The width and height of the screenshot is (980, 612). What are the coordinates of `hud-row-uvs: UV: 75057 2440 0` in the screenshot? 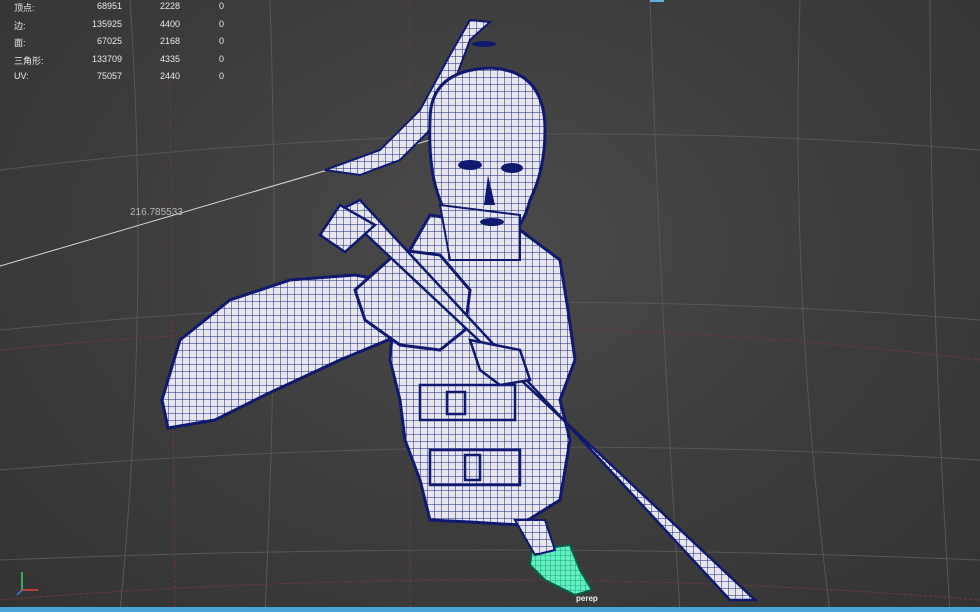 It's located at (129, 80).